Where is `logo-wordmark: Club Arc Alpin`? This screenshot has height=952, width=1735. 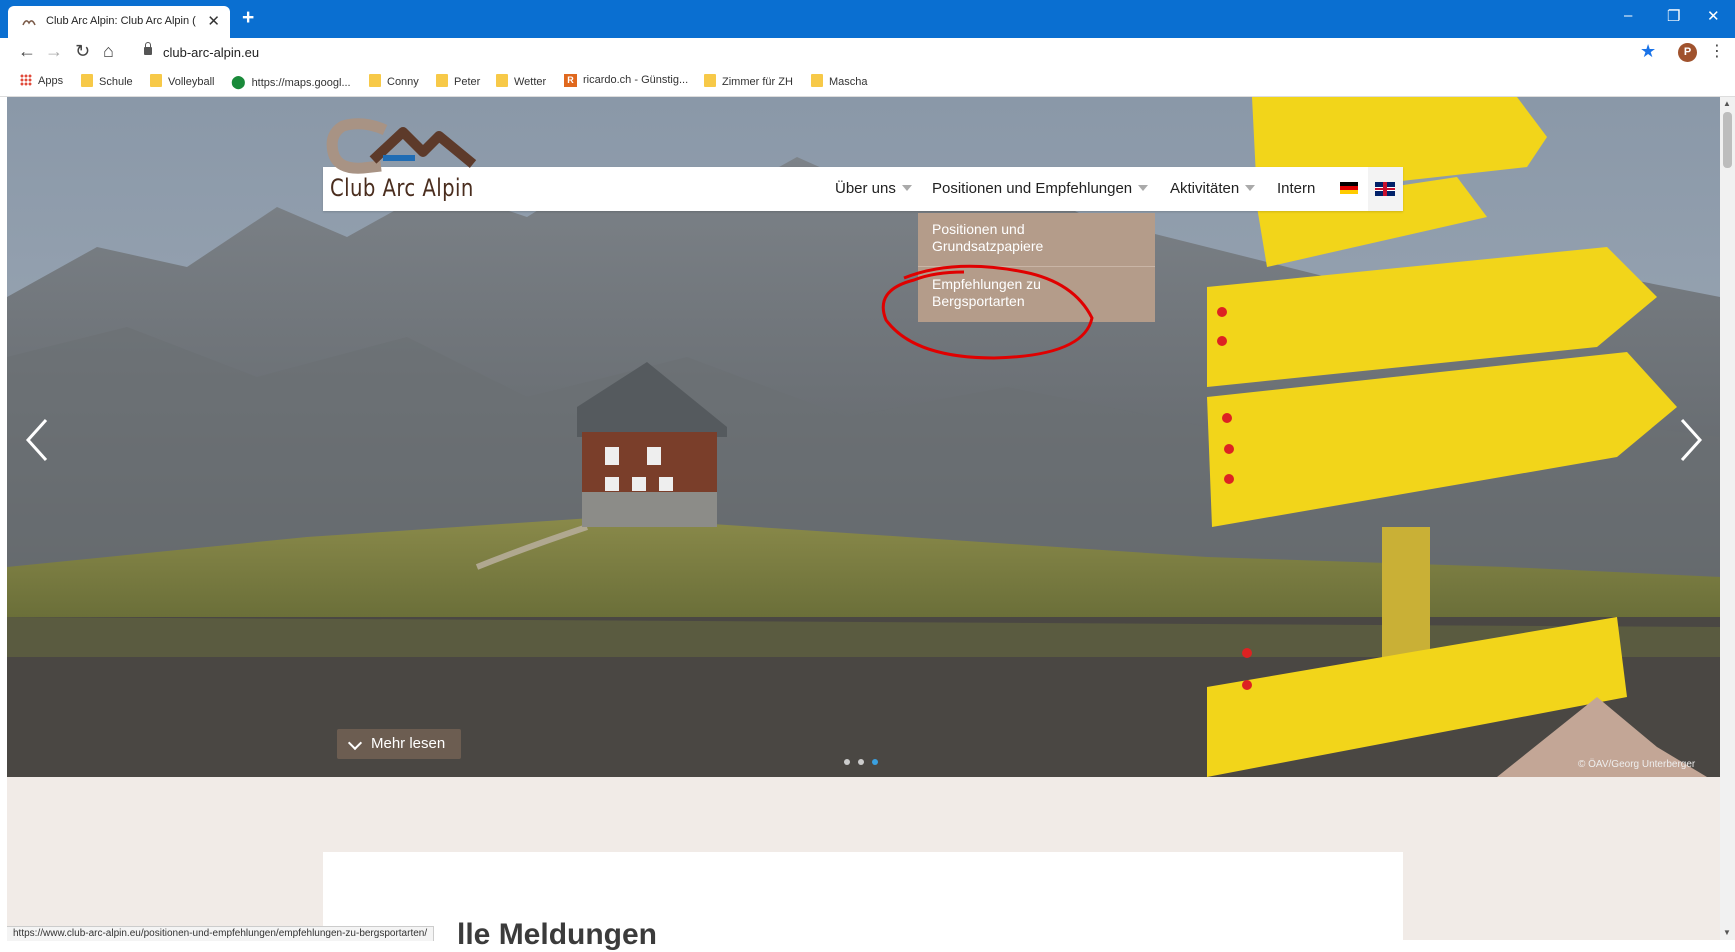 logo-wordmark: Club Arc Alpin is located at coordinates (402, 188).